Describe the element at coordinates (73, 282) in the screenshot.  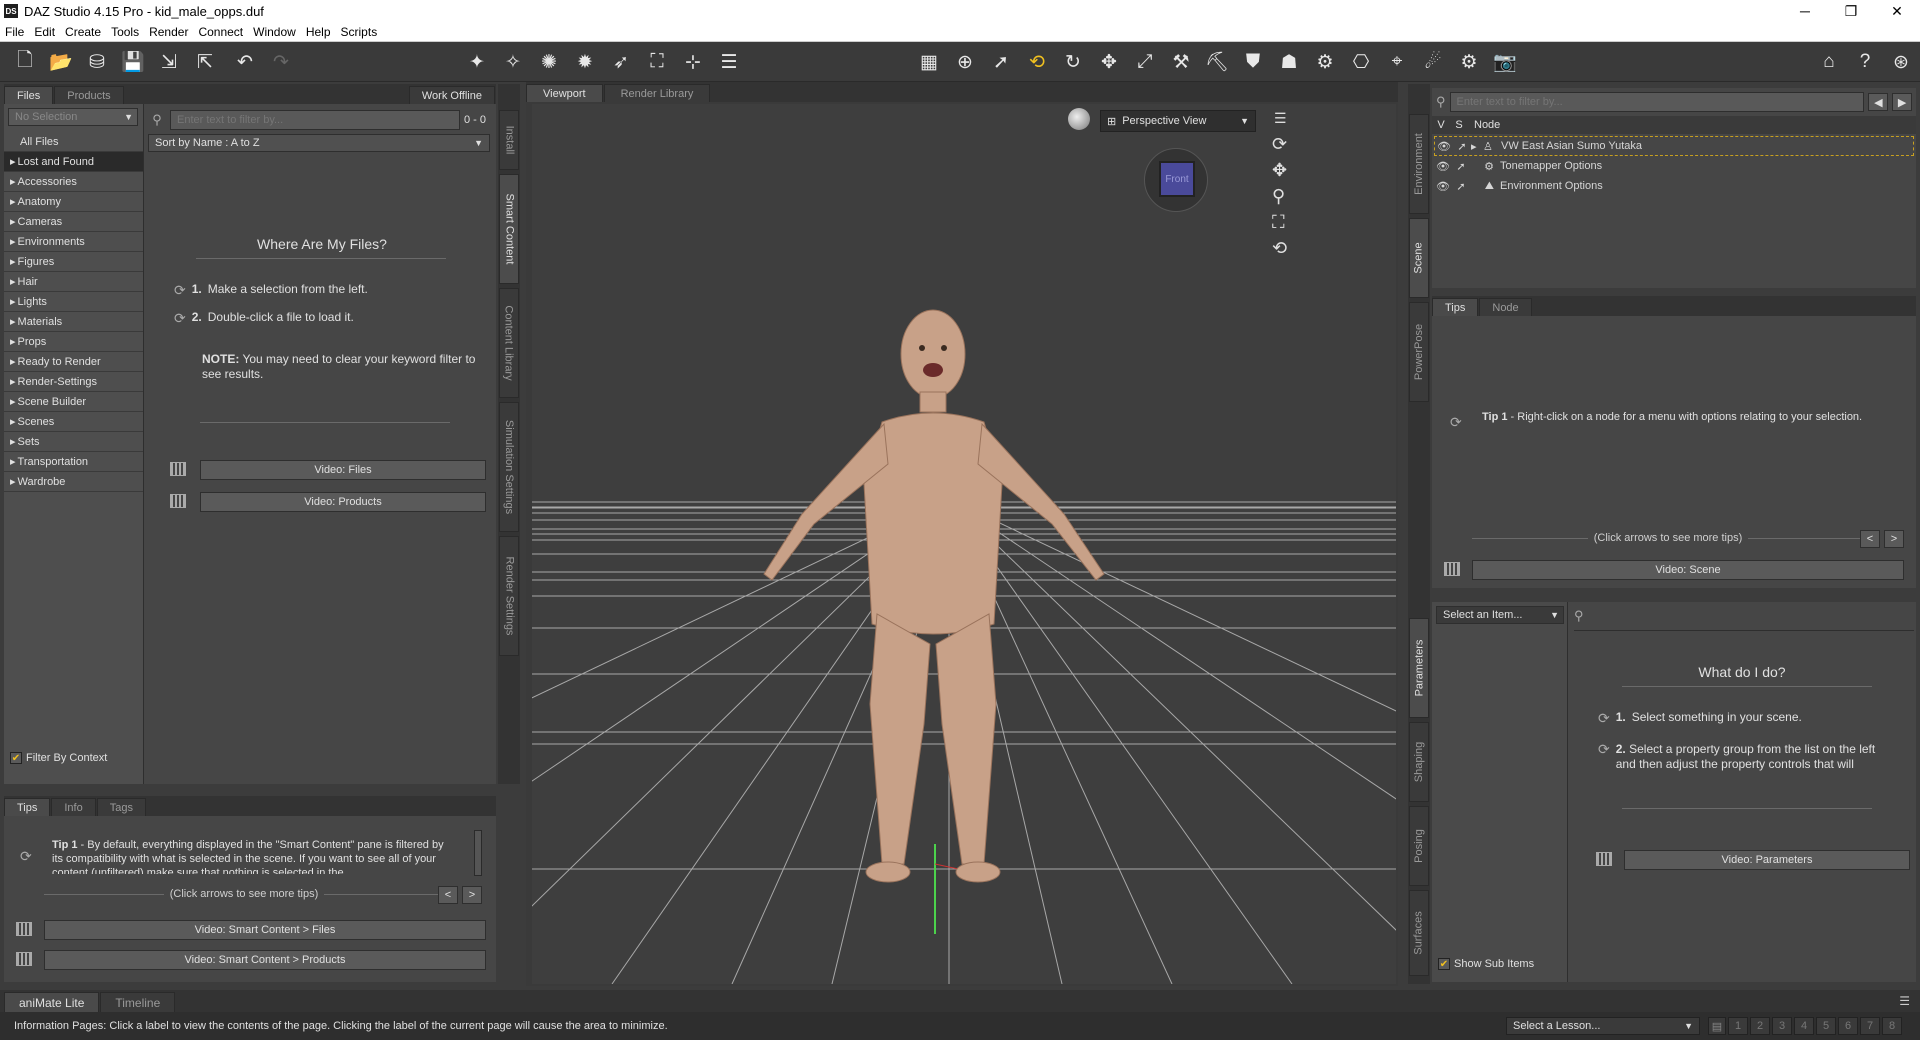
I see `category-item: ▸ Hair` at that location.